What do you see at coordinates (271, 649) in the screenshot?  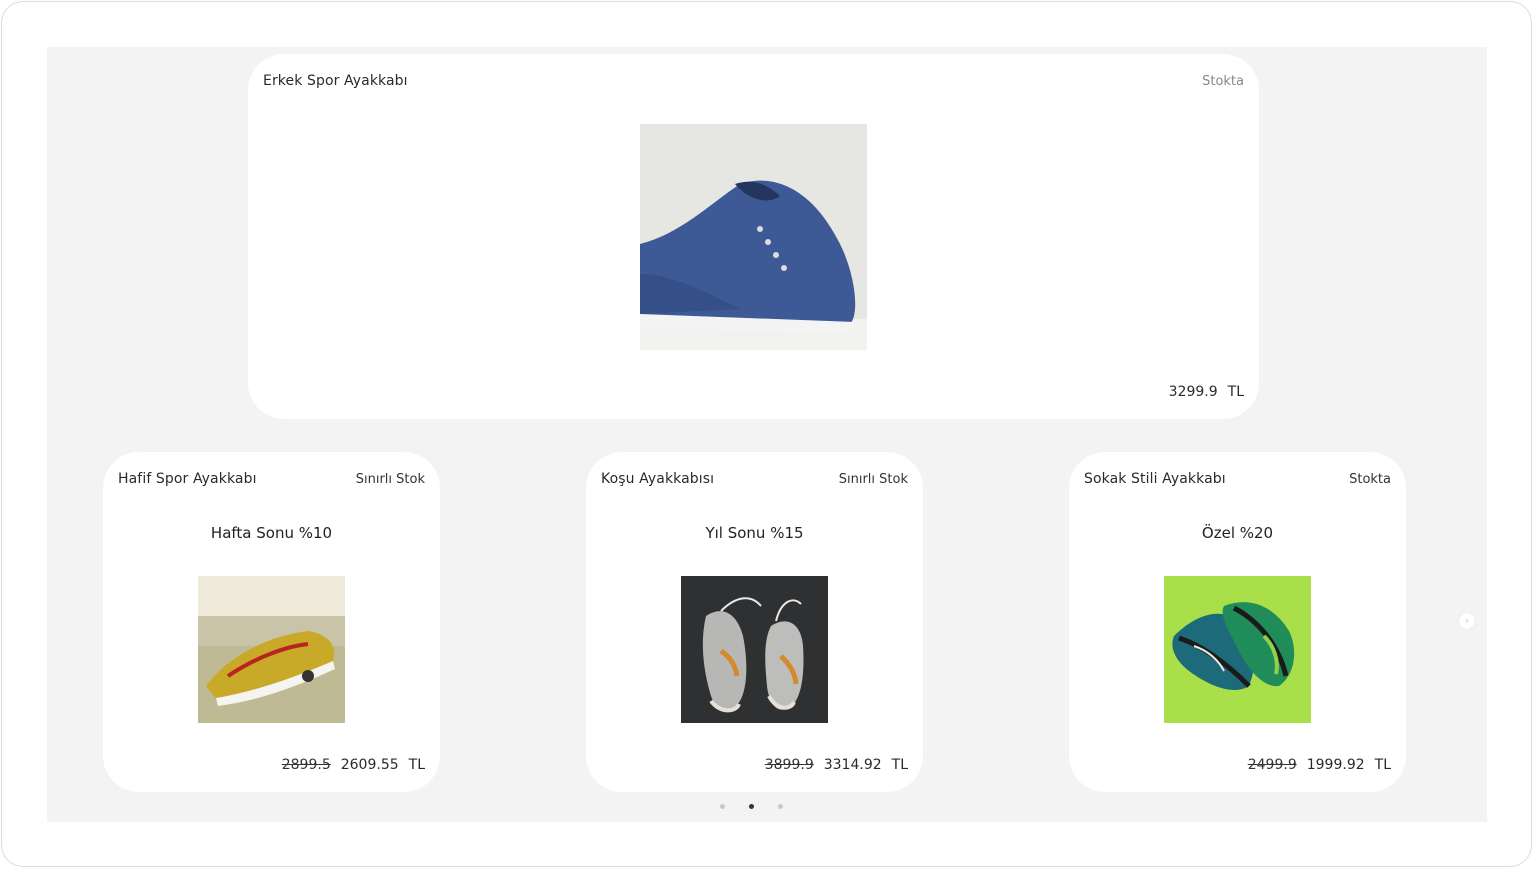 I see `gold-sneaker-image` at bounding box center [271, 649].